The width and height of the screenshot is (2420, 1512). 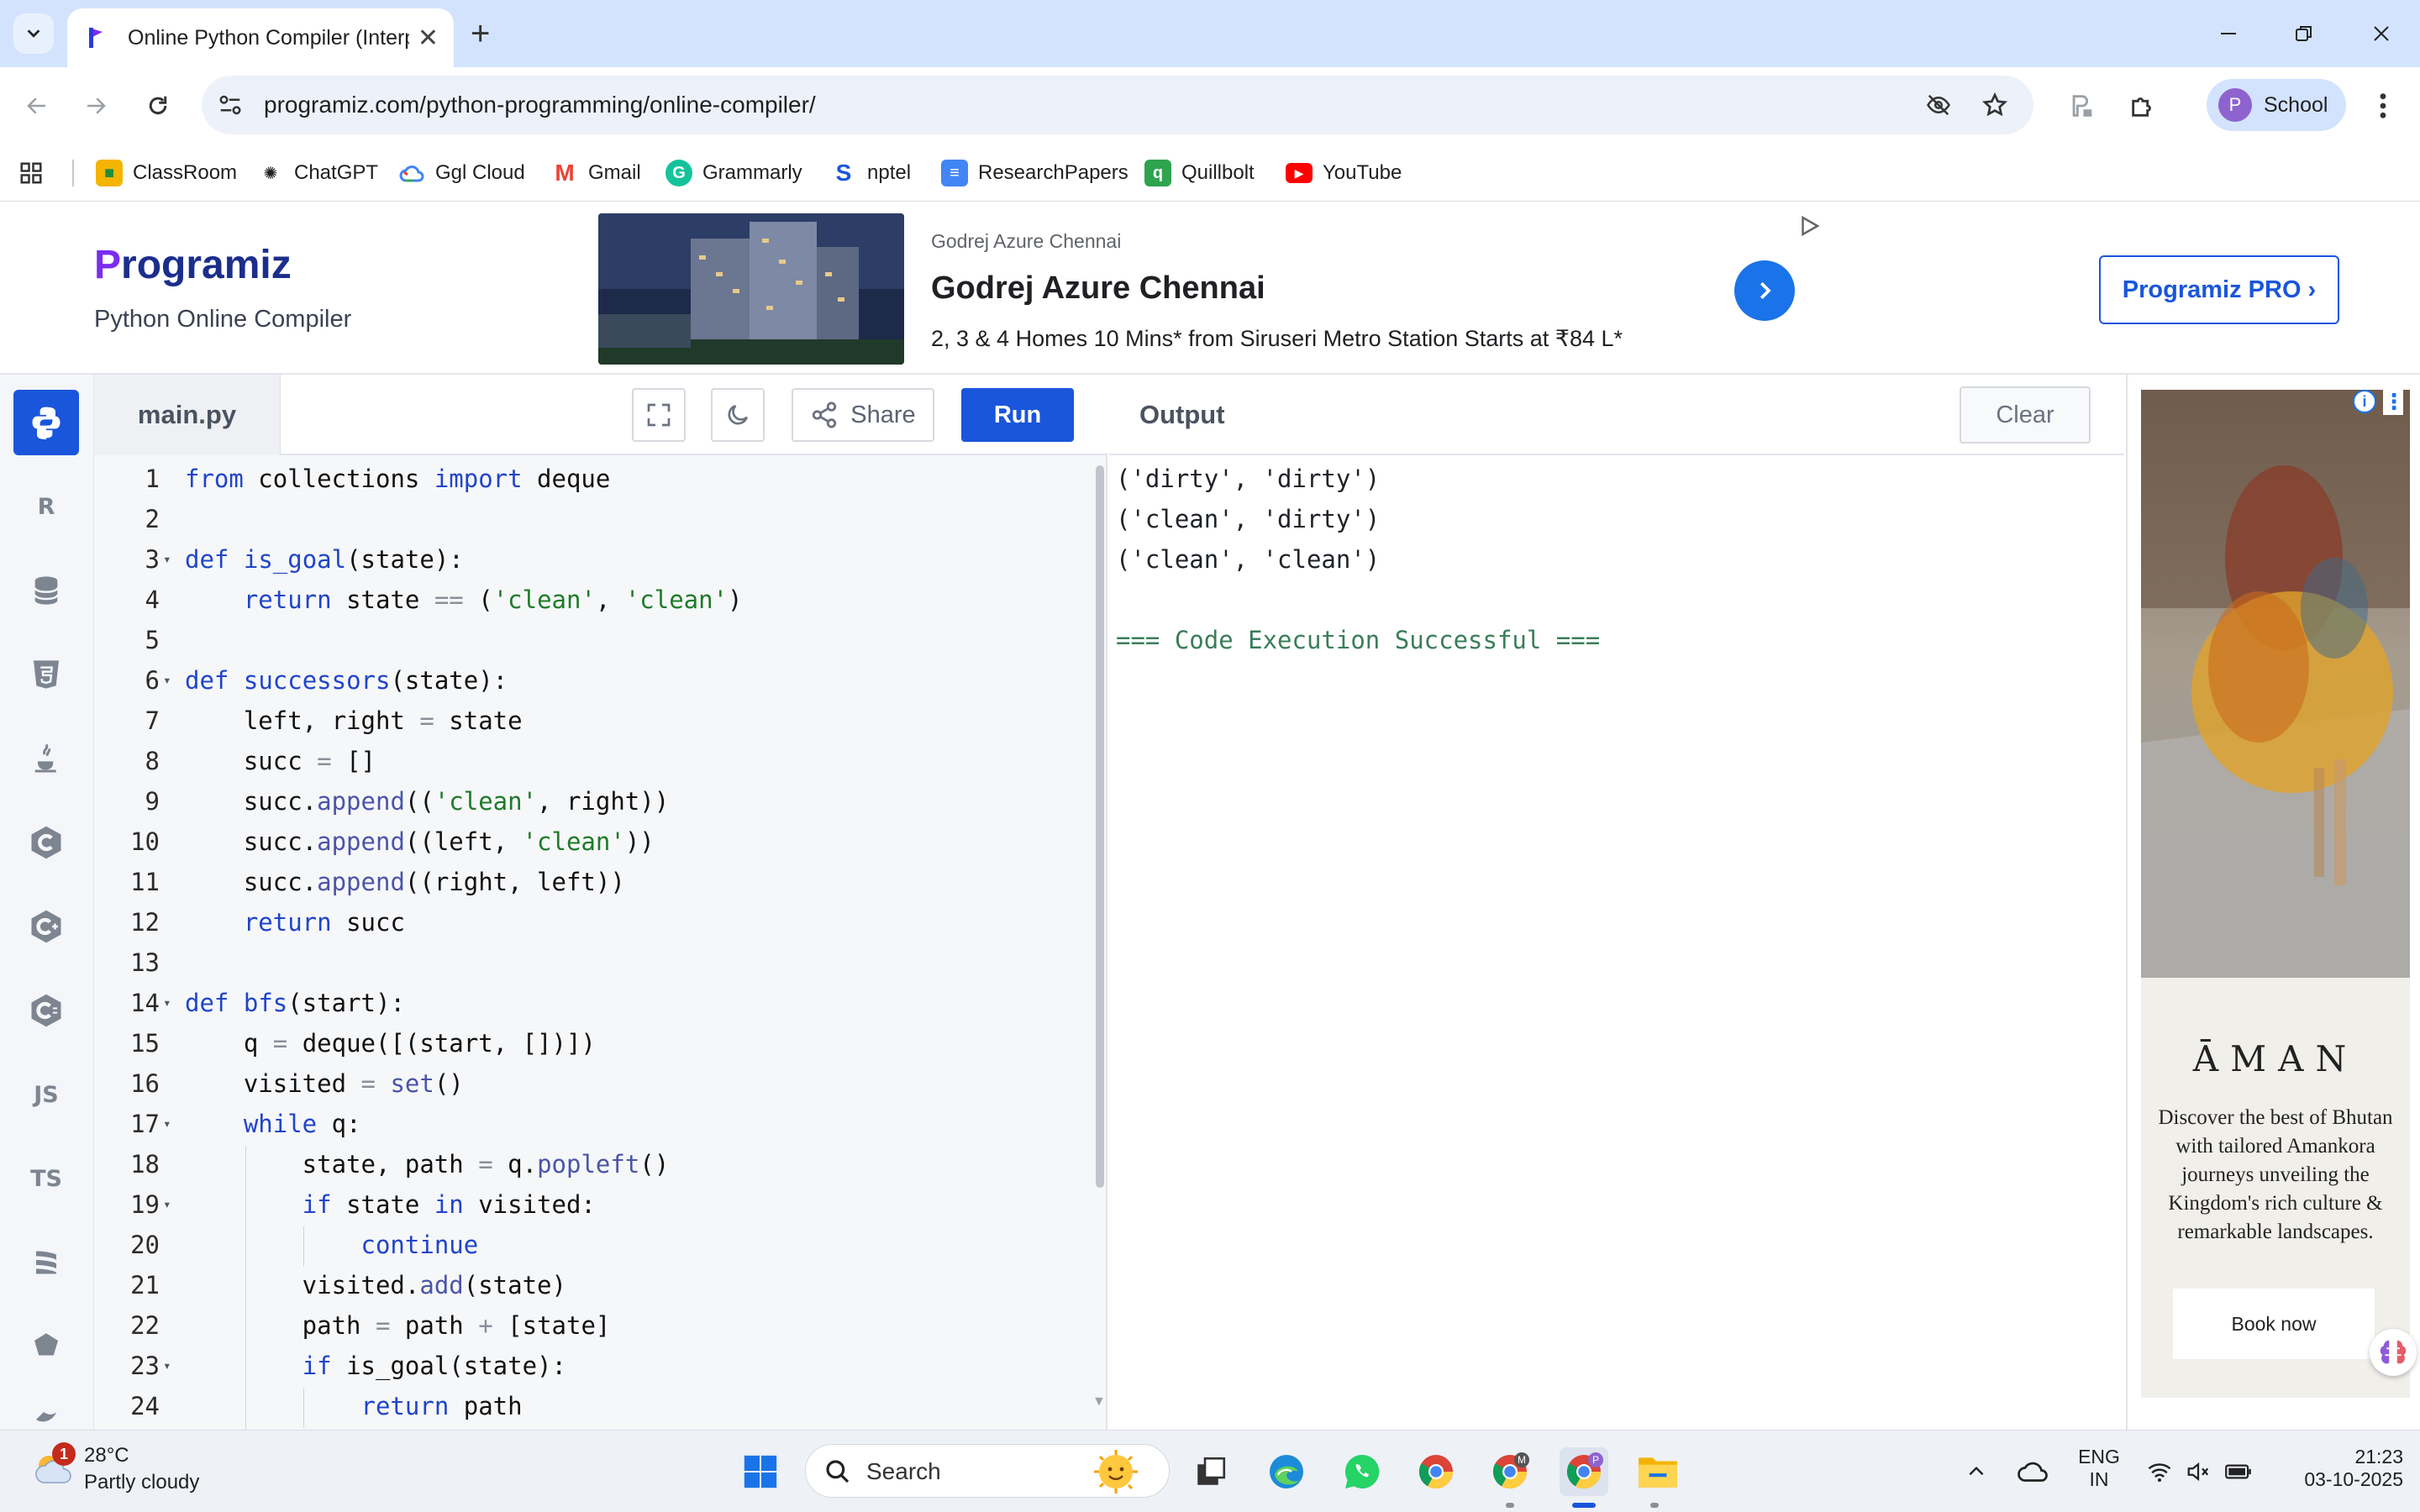 What do you see at coordinates (590, 761) in the screenshot?
I see `code-line: 8 succ = []` at bounding box center [590, 761].